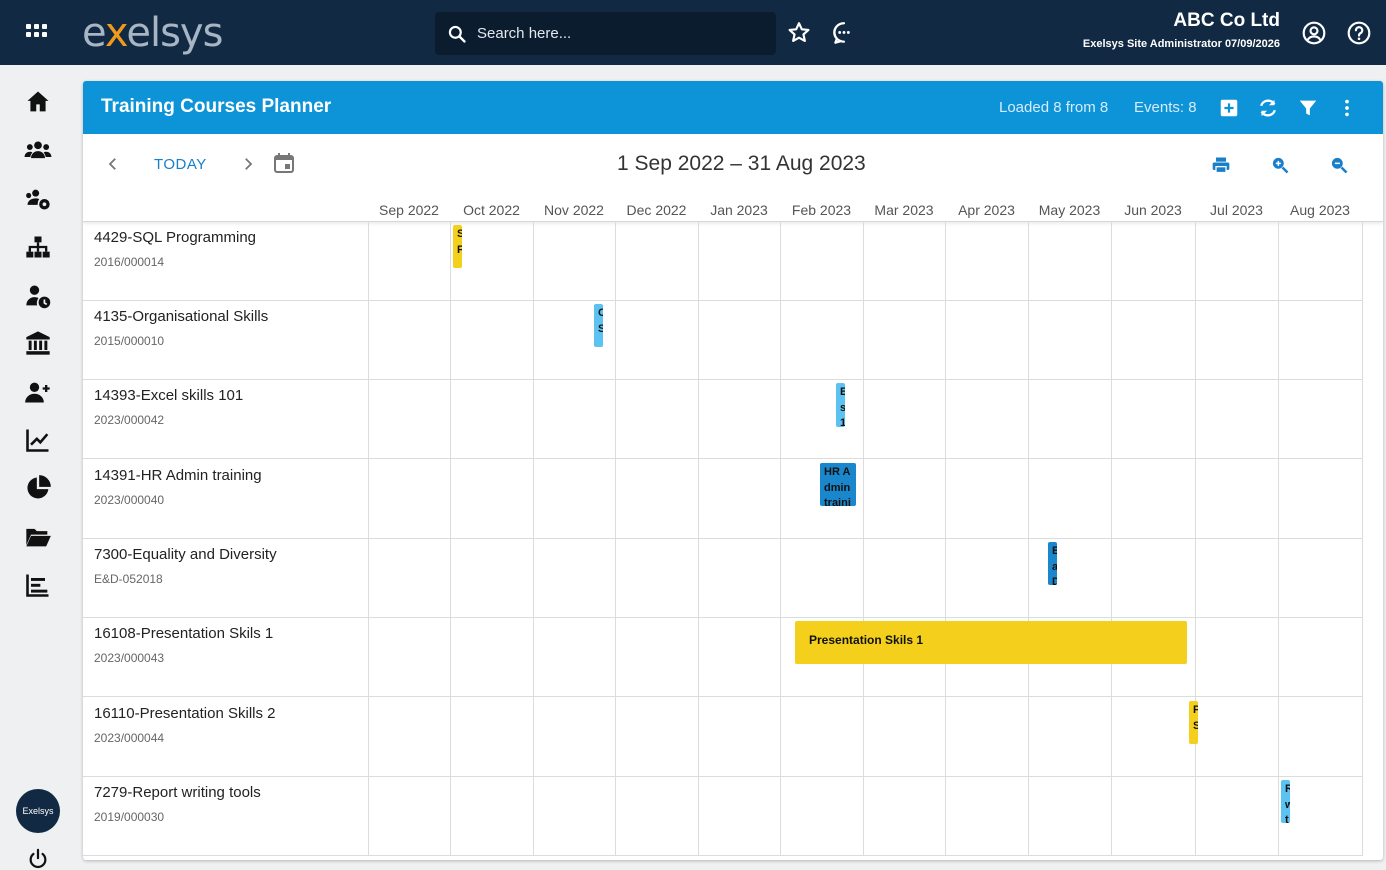  What do you see at coordinates (129, 420) in the screenshot?
I see `course-code: 2023/000042` at bounding box center [129, 420].